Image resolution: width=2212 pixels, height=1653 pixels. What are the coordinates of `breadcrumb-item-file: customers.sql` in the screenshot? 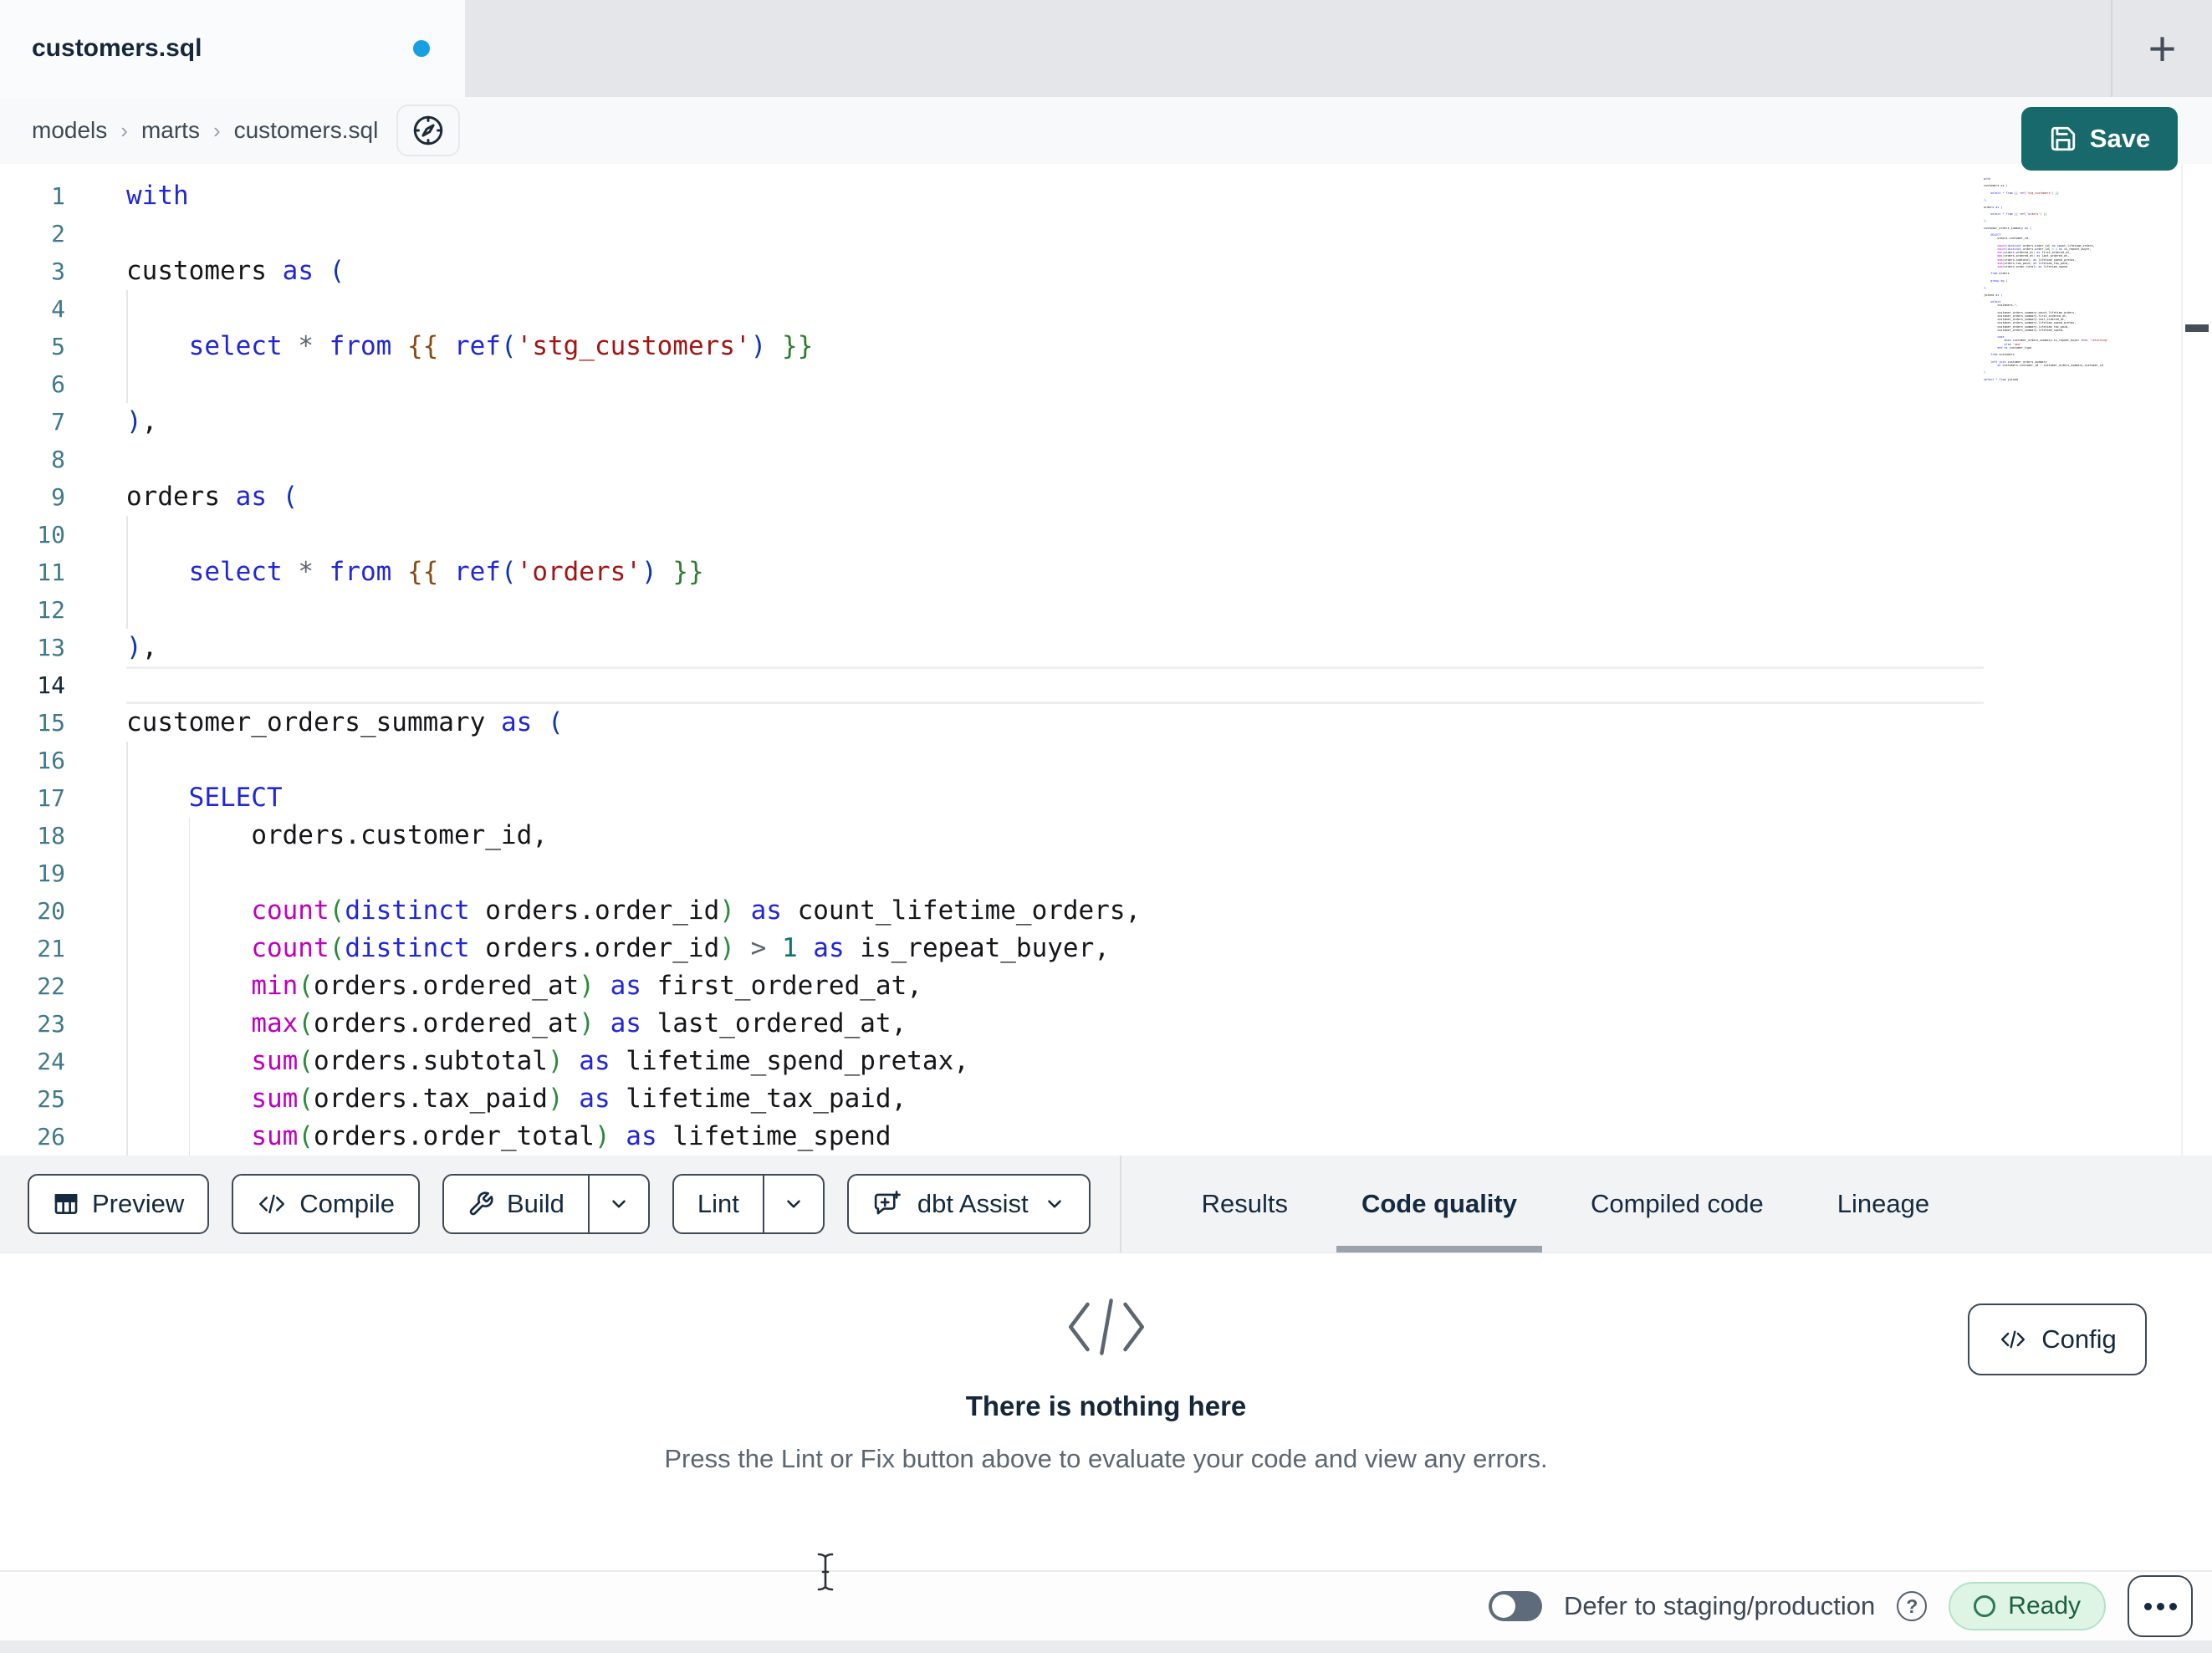 It's located at (306, 130).